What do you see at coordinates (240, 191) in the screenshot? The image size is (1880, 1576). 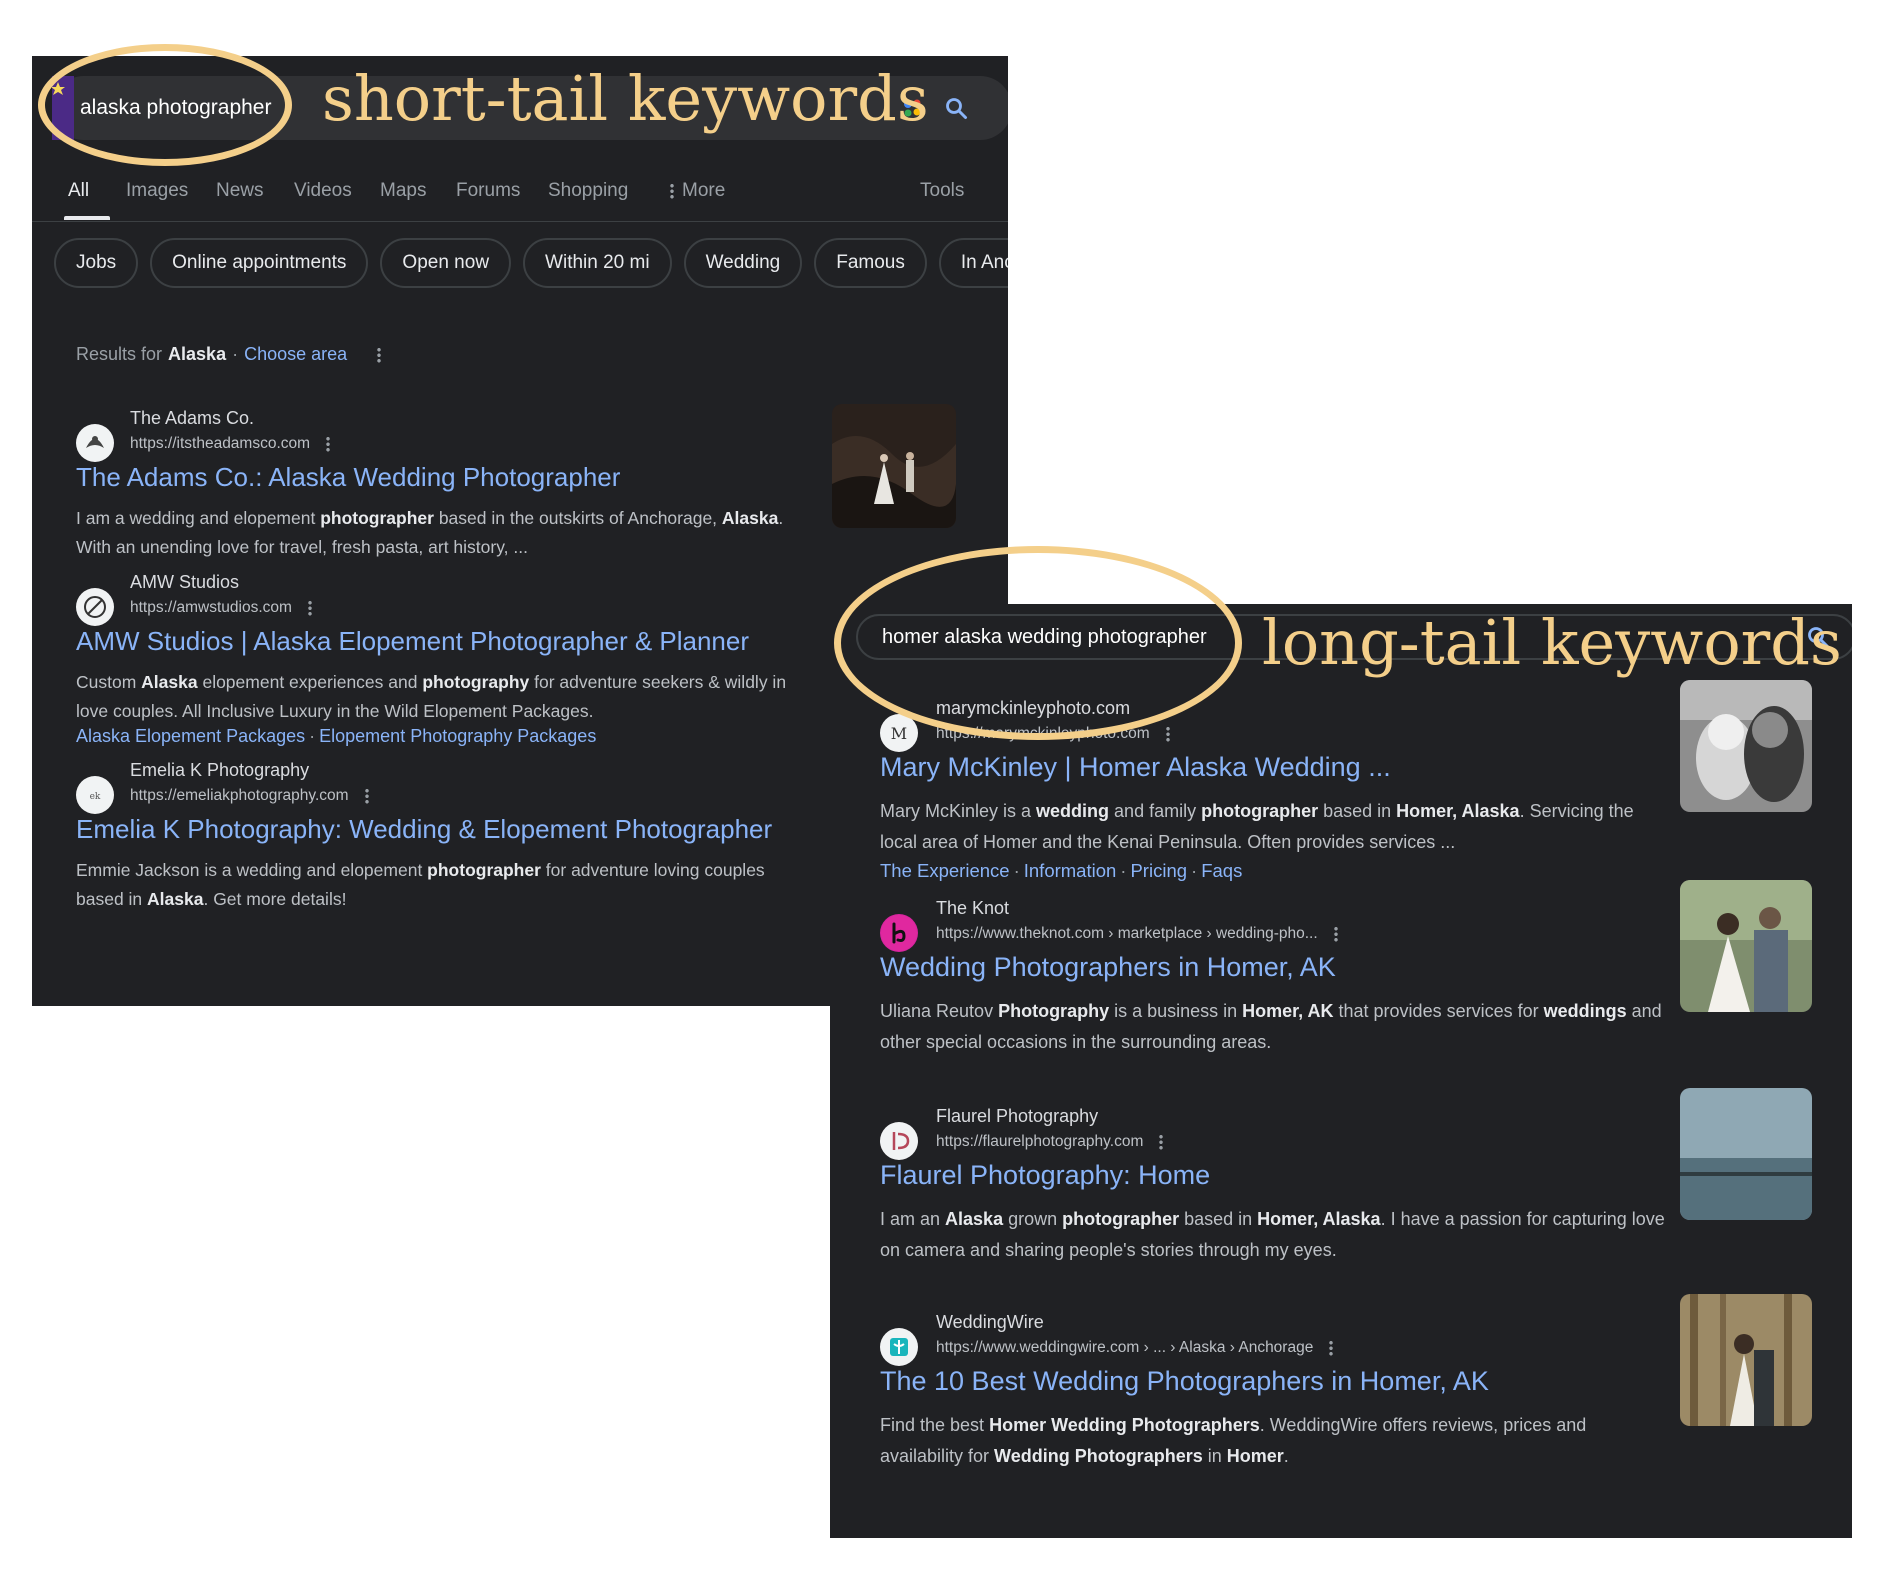 I see `tab-news: News` at bounding box center [240, 191].